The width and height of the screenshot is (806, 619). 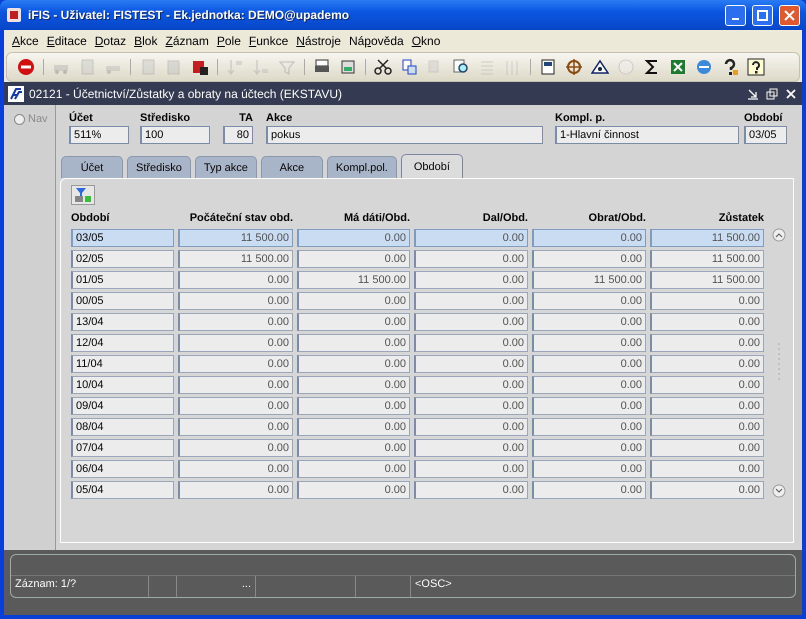 I want to click on scroll-down-button, so click(x=779, y=491).